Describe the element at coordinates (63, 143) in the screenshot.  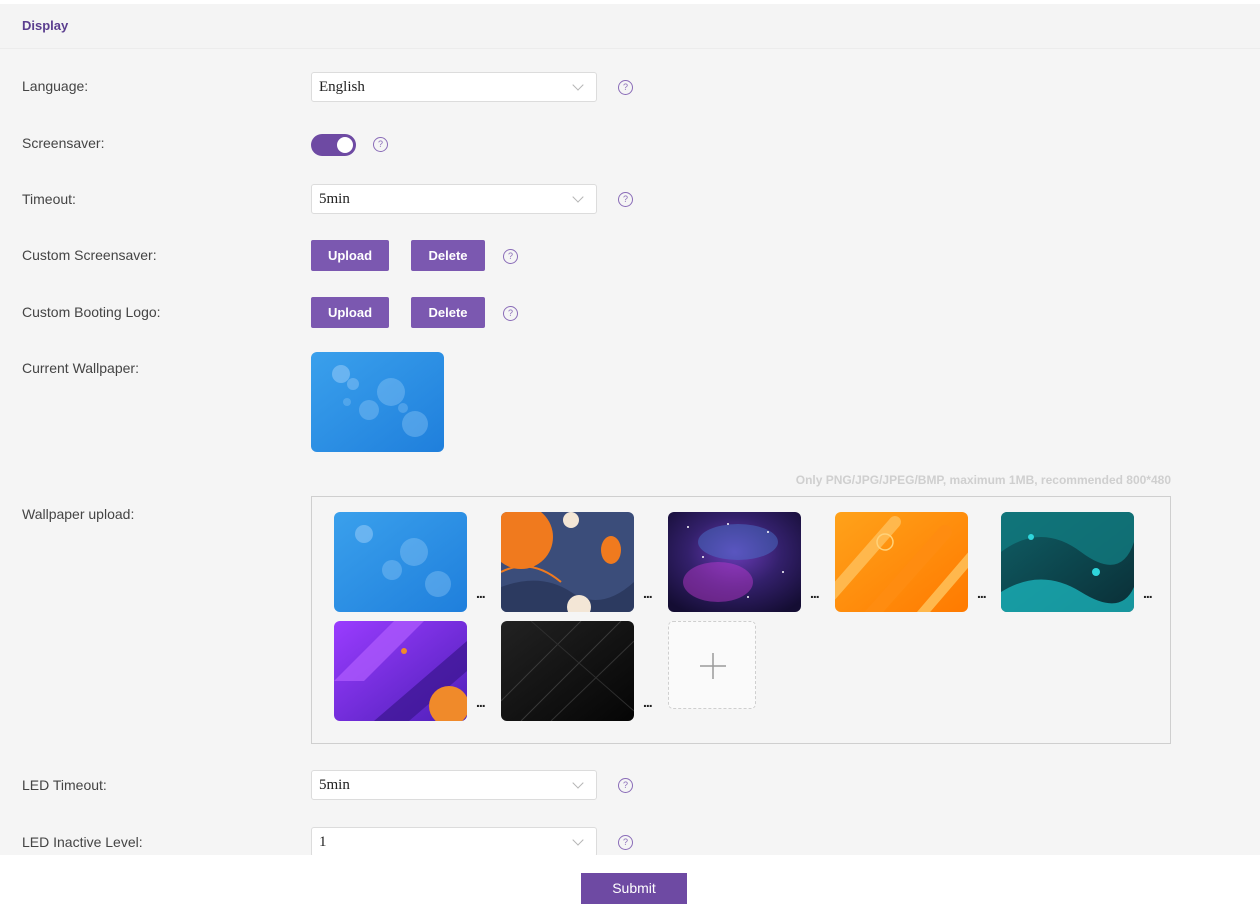
I see `screensaver-label: Screensaver:` at that location.